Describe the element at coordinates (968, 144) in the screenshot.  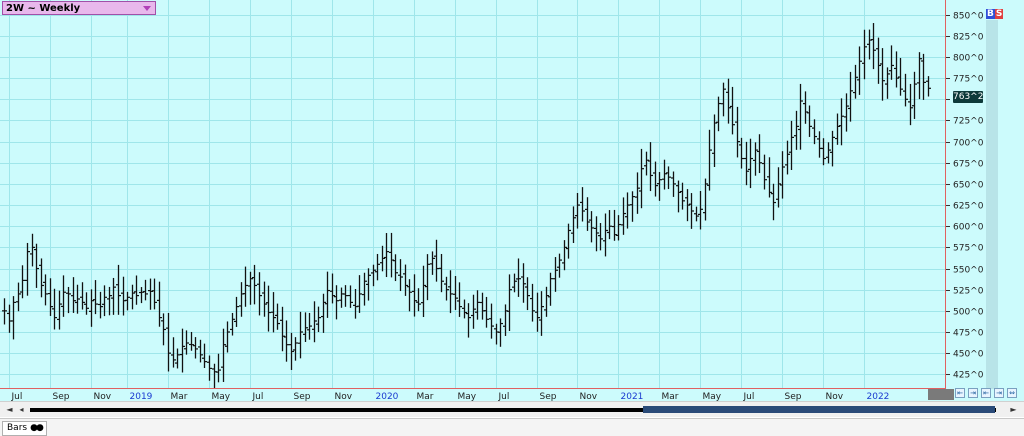
I see `y-tick-label: 700^0` at that location.